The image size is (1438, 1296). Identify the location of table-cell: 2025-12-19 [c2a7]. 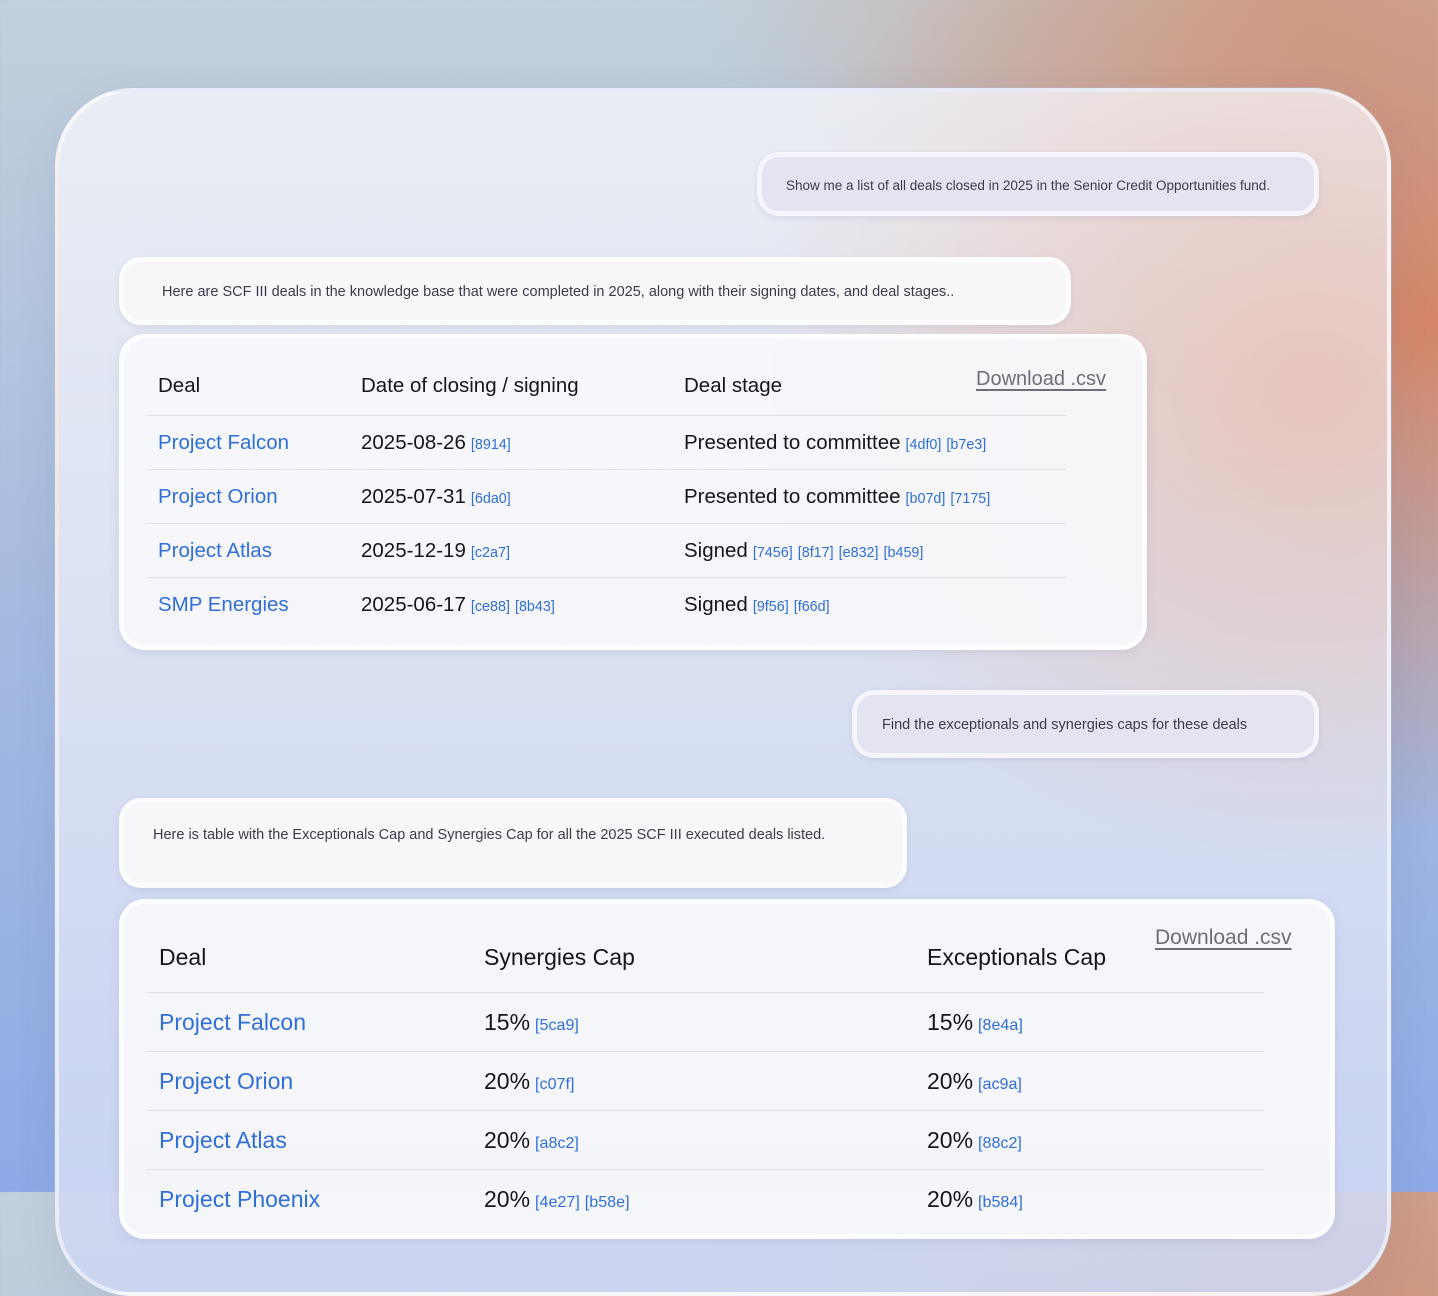
(510, 550).